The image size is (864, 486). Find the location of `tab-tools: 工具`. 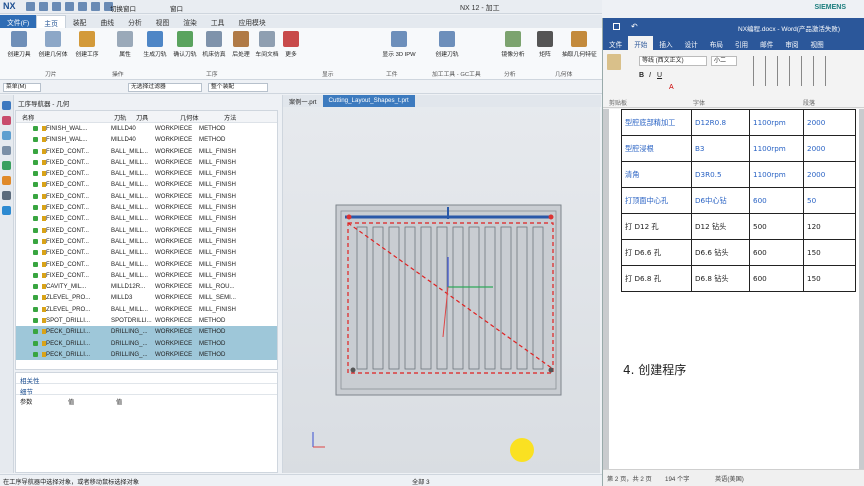

tab-tools: 工具 is located at coordinates (218, 21).